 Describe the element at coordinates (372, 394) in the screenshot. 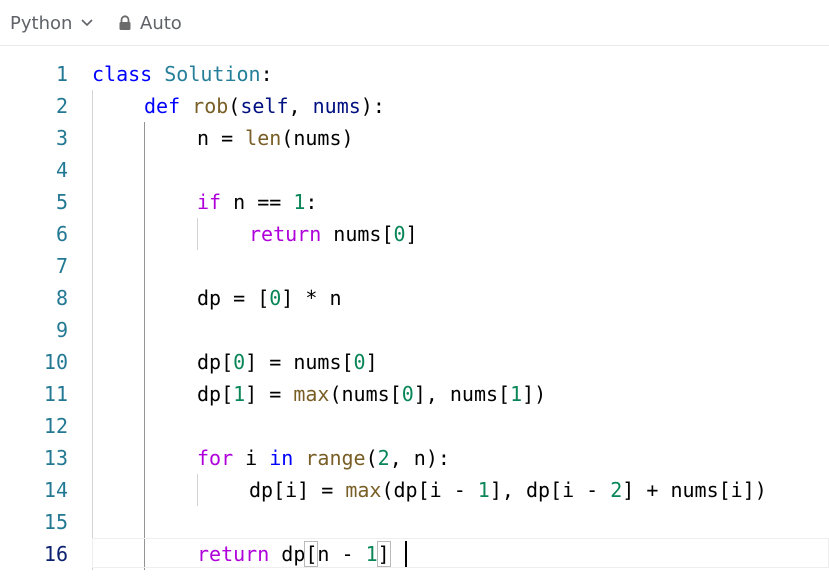

I see `code-text: dp[1] = max(nums[0], nums[1])` at that location.